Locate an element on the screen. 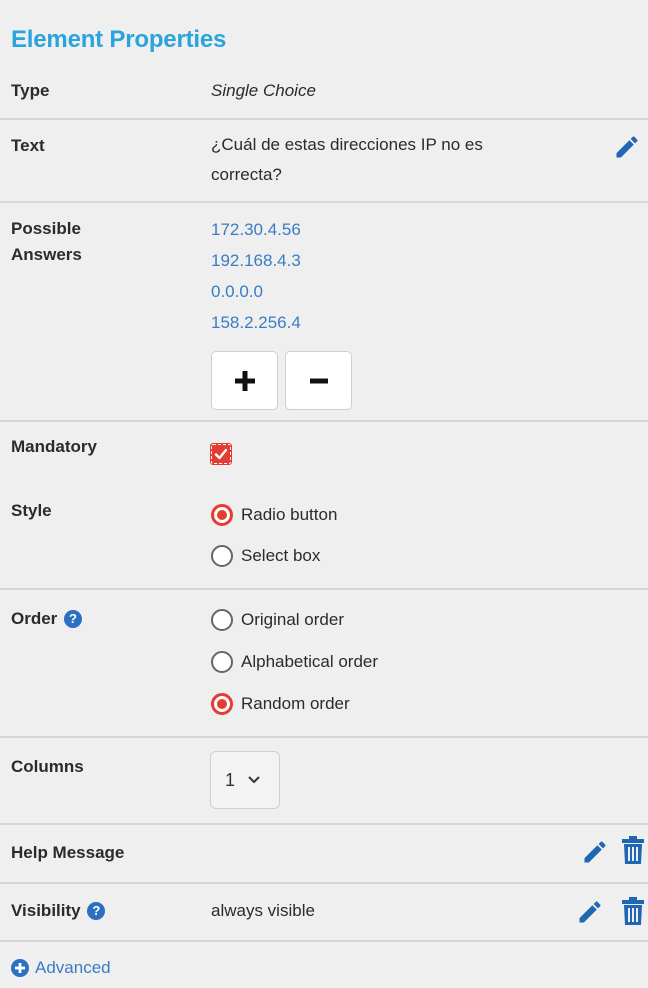 The image size is (648, 988). plus-circle-icon is located at coordinates (20, 968).